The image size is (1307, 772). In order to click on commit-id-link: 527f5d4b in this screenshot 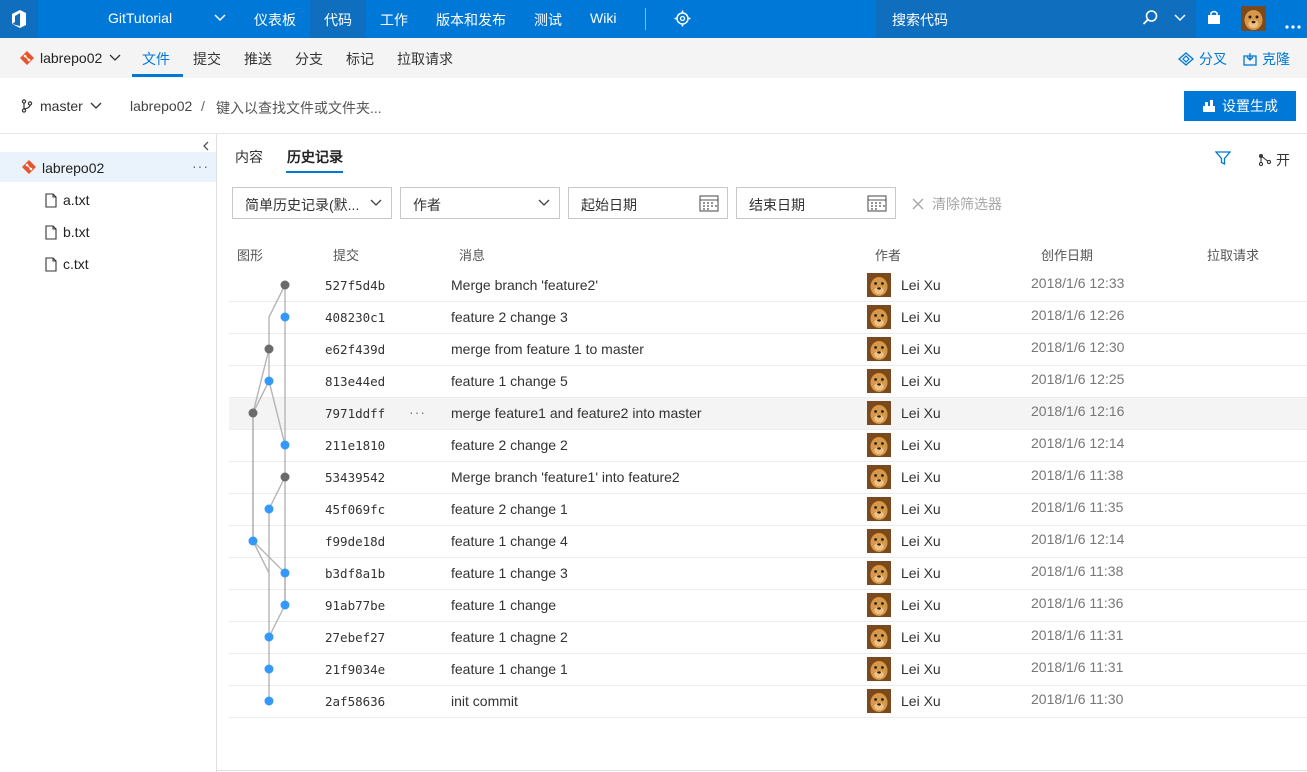, I will do `click(355, 285)`.